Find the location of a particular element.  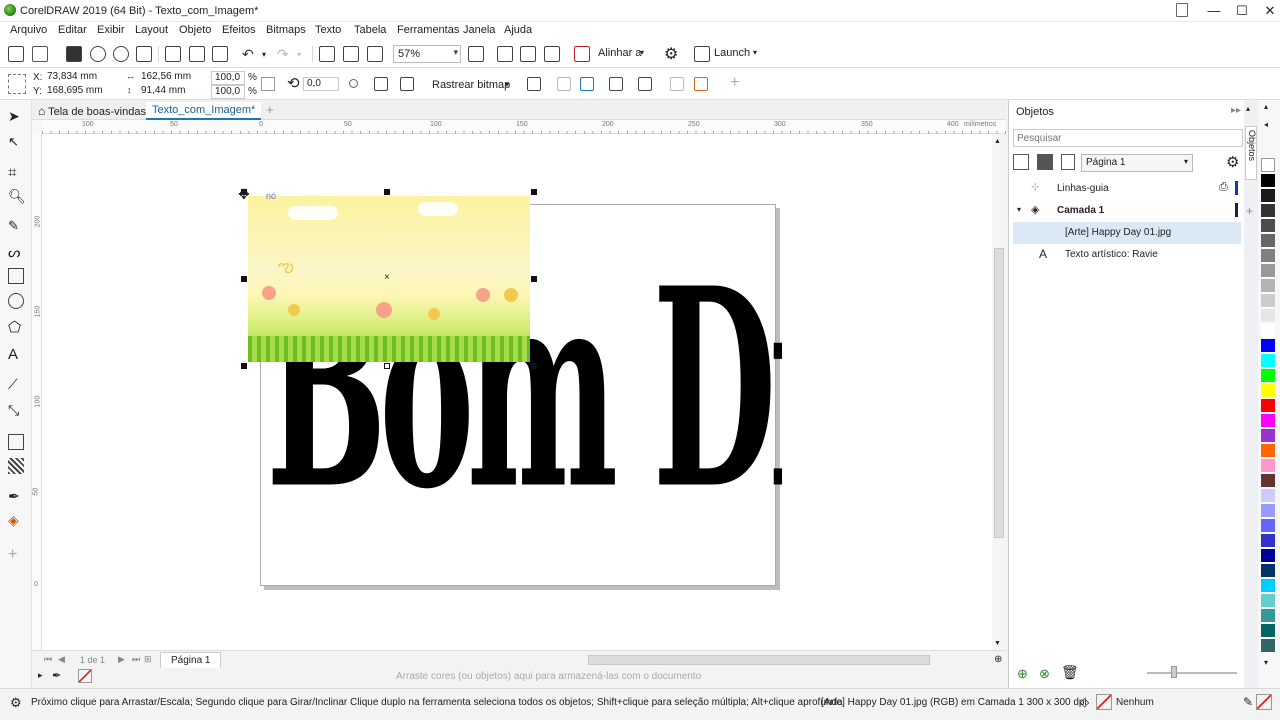

connector-tool-icon: ⤡ is located at coordinates (16, 410).